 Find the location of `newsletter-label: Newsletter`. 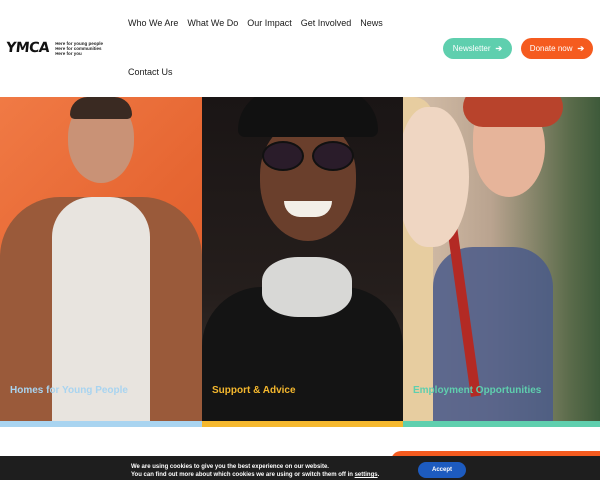

newsletter-label: Newsletter is located at coordinates (471, 48).